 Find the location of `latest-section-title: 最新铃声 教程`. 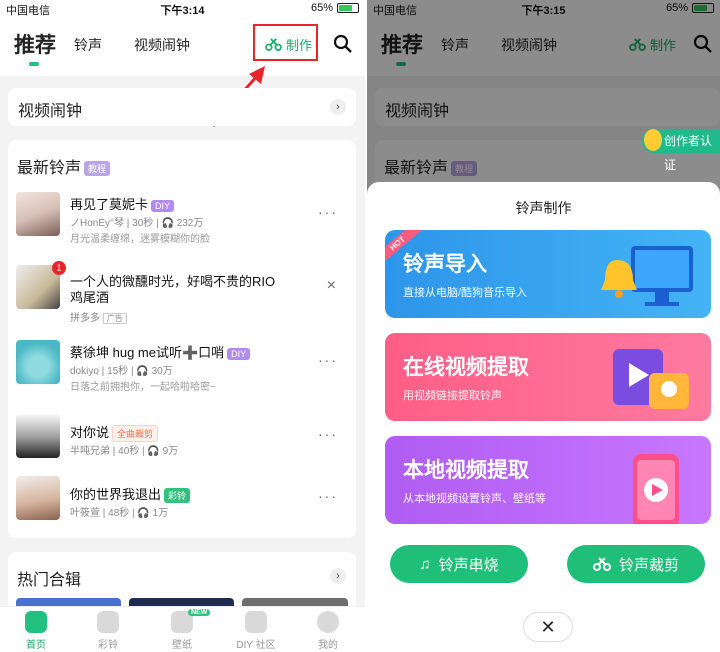

latest-section-title: 最新铃声 教程 is located at coordinates (64, 166).